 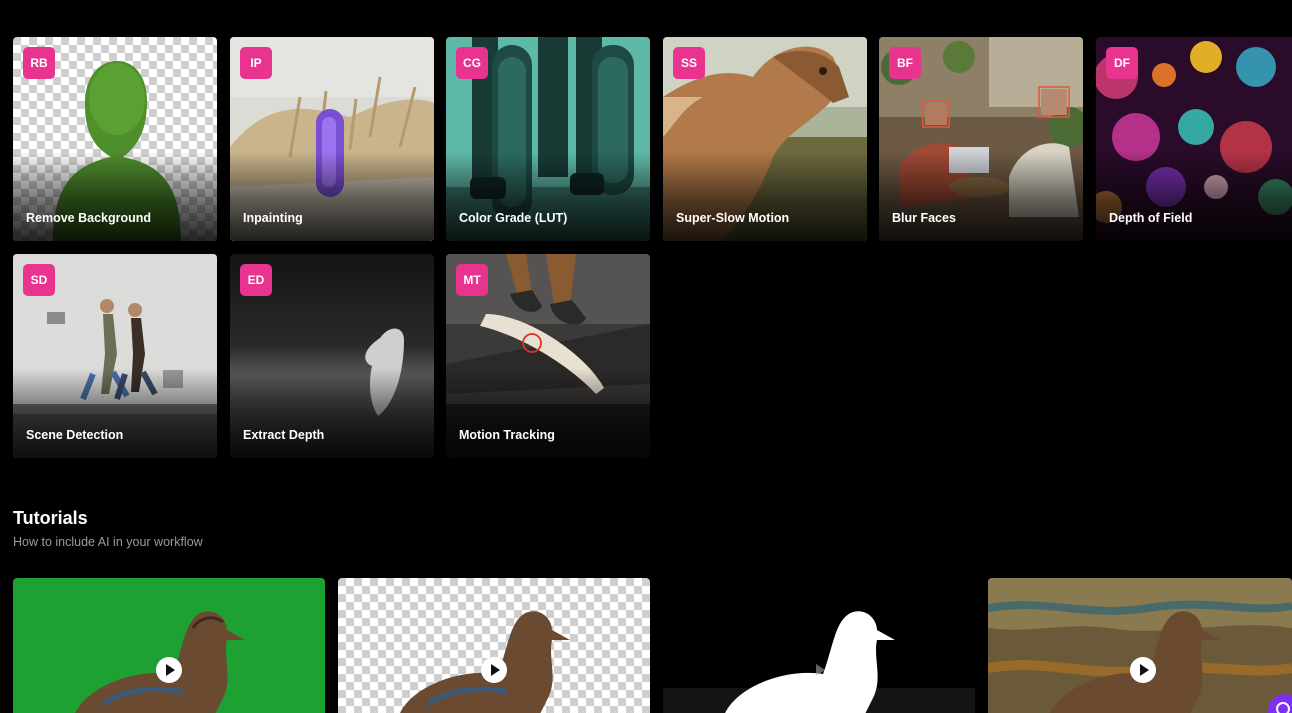 What do you see at coordinates (765, 139) in the screenshot?
I see `tool-card-super-slow-motion: SS Super-Slow Motion` at bounding box center [765, 139].